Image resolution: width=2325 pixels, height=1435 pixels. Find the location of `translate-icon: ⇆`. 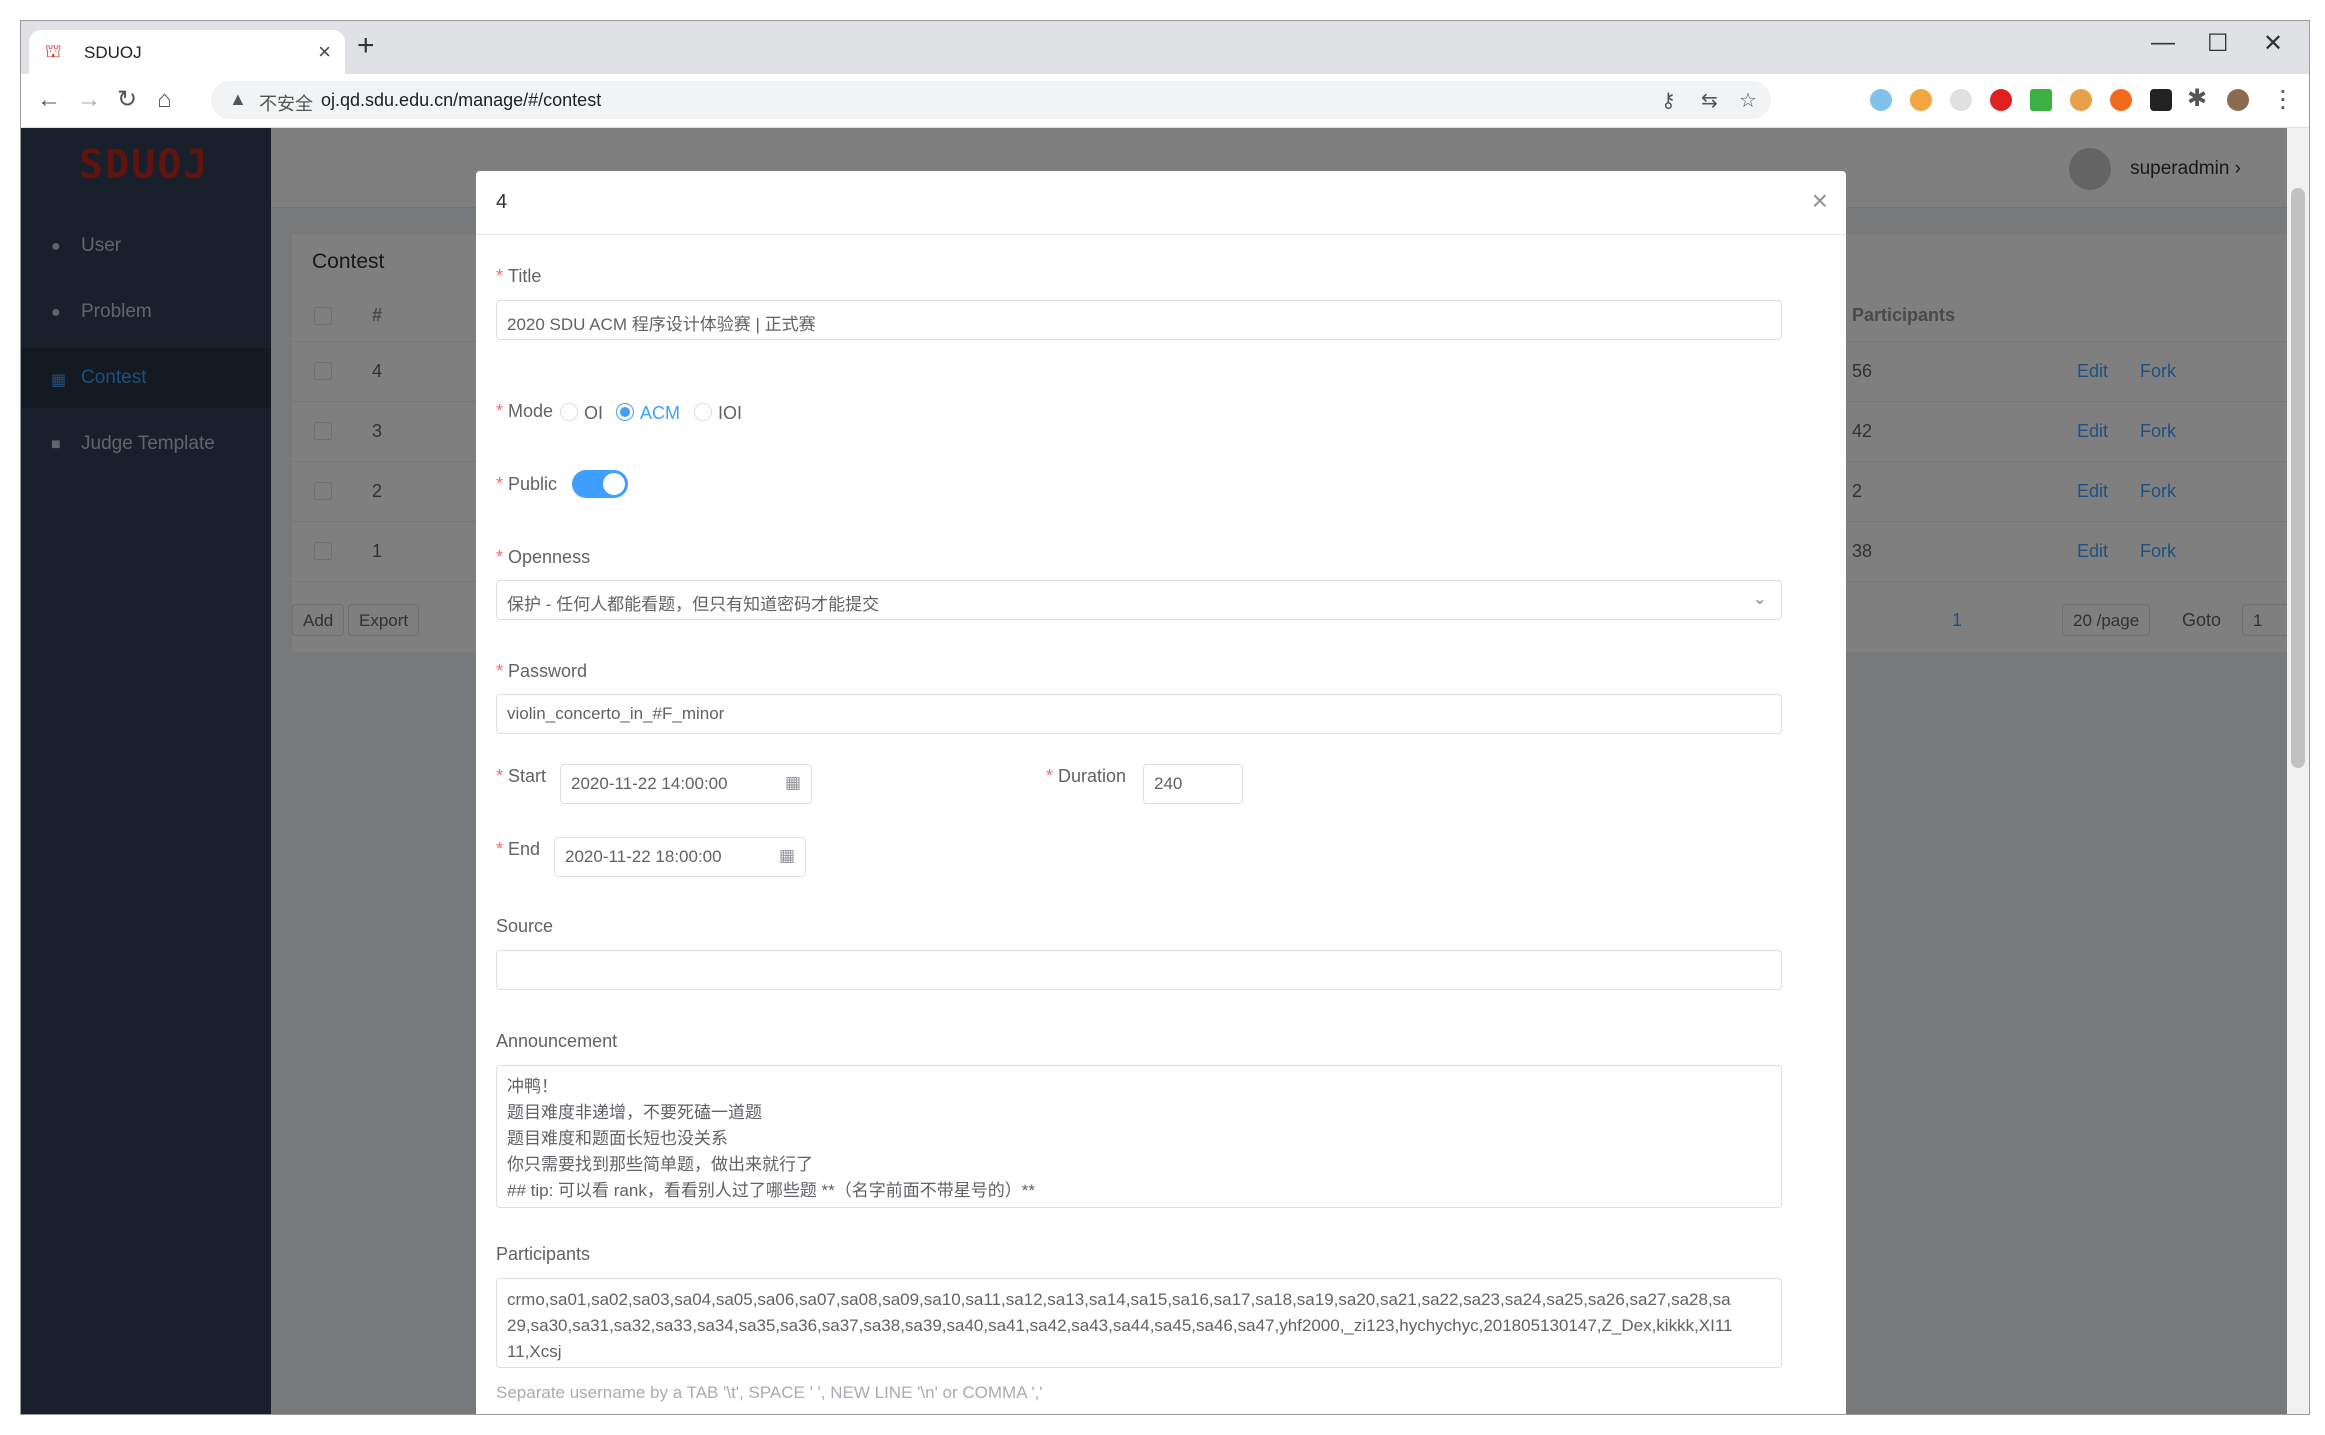

translate-icon: ⇆ is located at coordinates (1709, 100).